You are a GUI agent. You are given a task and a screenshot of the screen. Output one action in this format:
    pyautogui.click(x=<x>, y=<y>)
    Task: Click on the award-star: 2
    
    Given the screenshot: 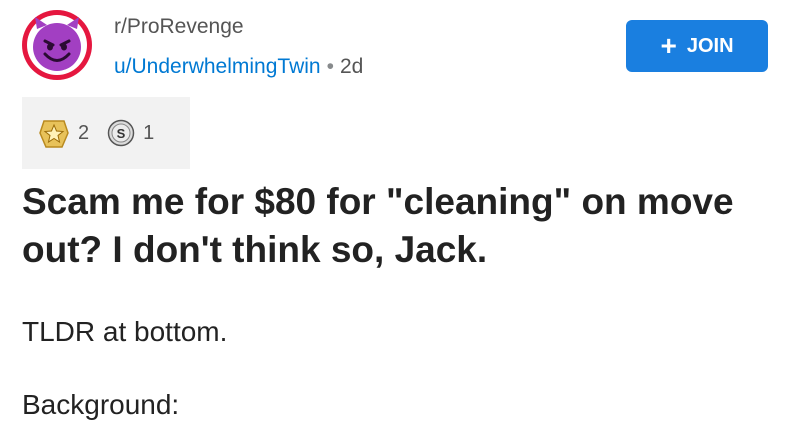 What is the action you would take?
    pyautogui.click(x=63, y=133)
    